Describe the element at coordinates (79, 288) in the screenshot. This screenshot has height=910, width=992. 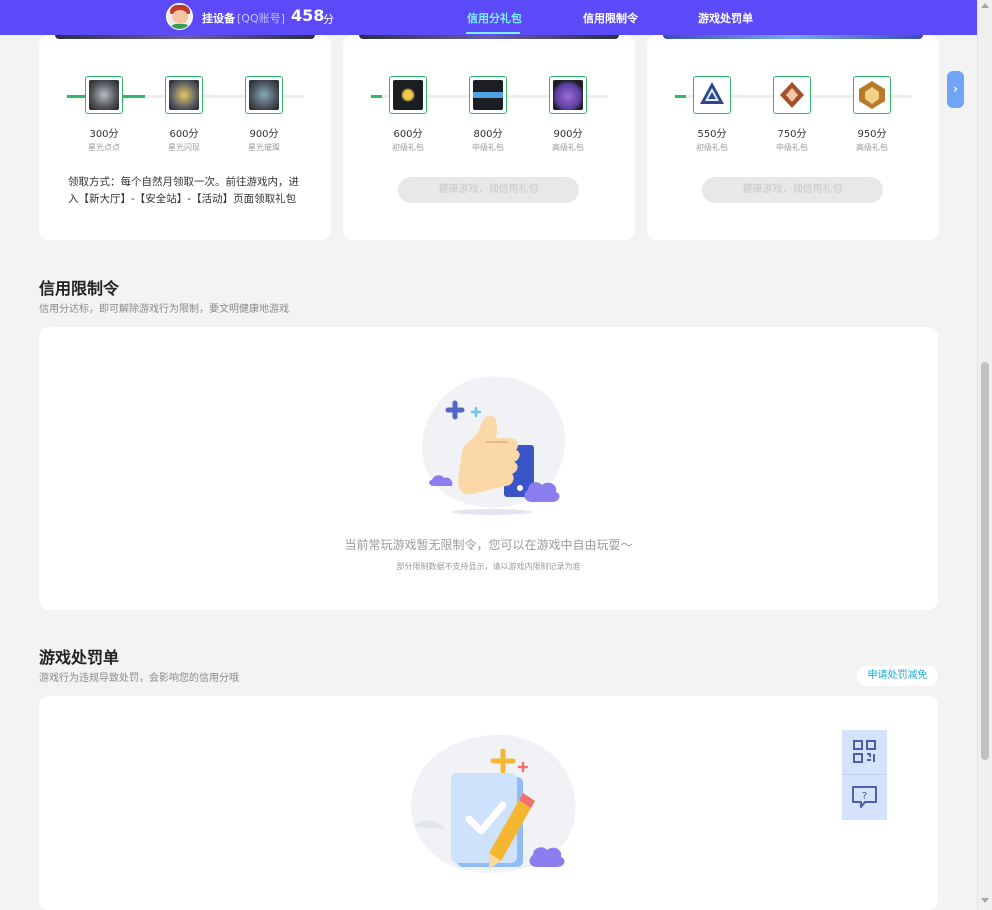
I see `restriction-title: 信用限制令` at that location.